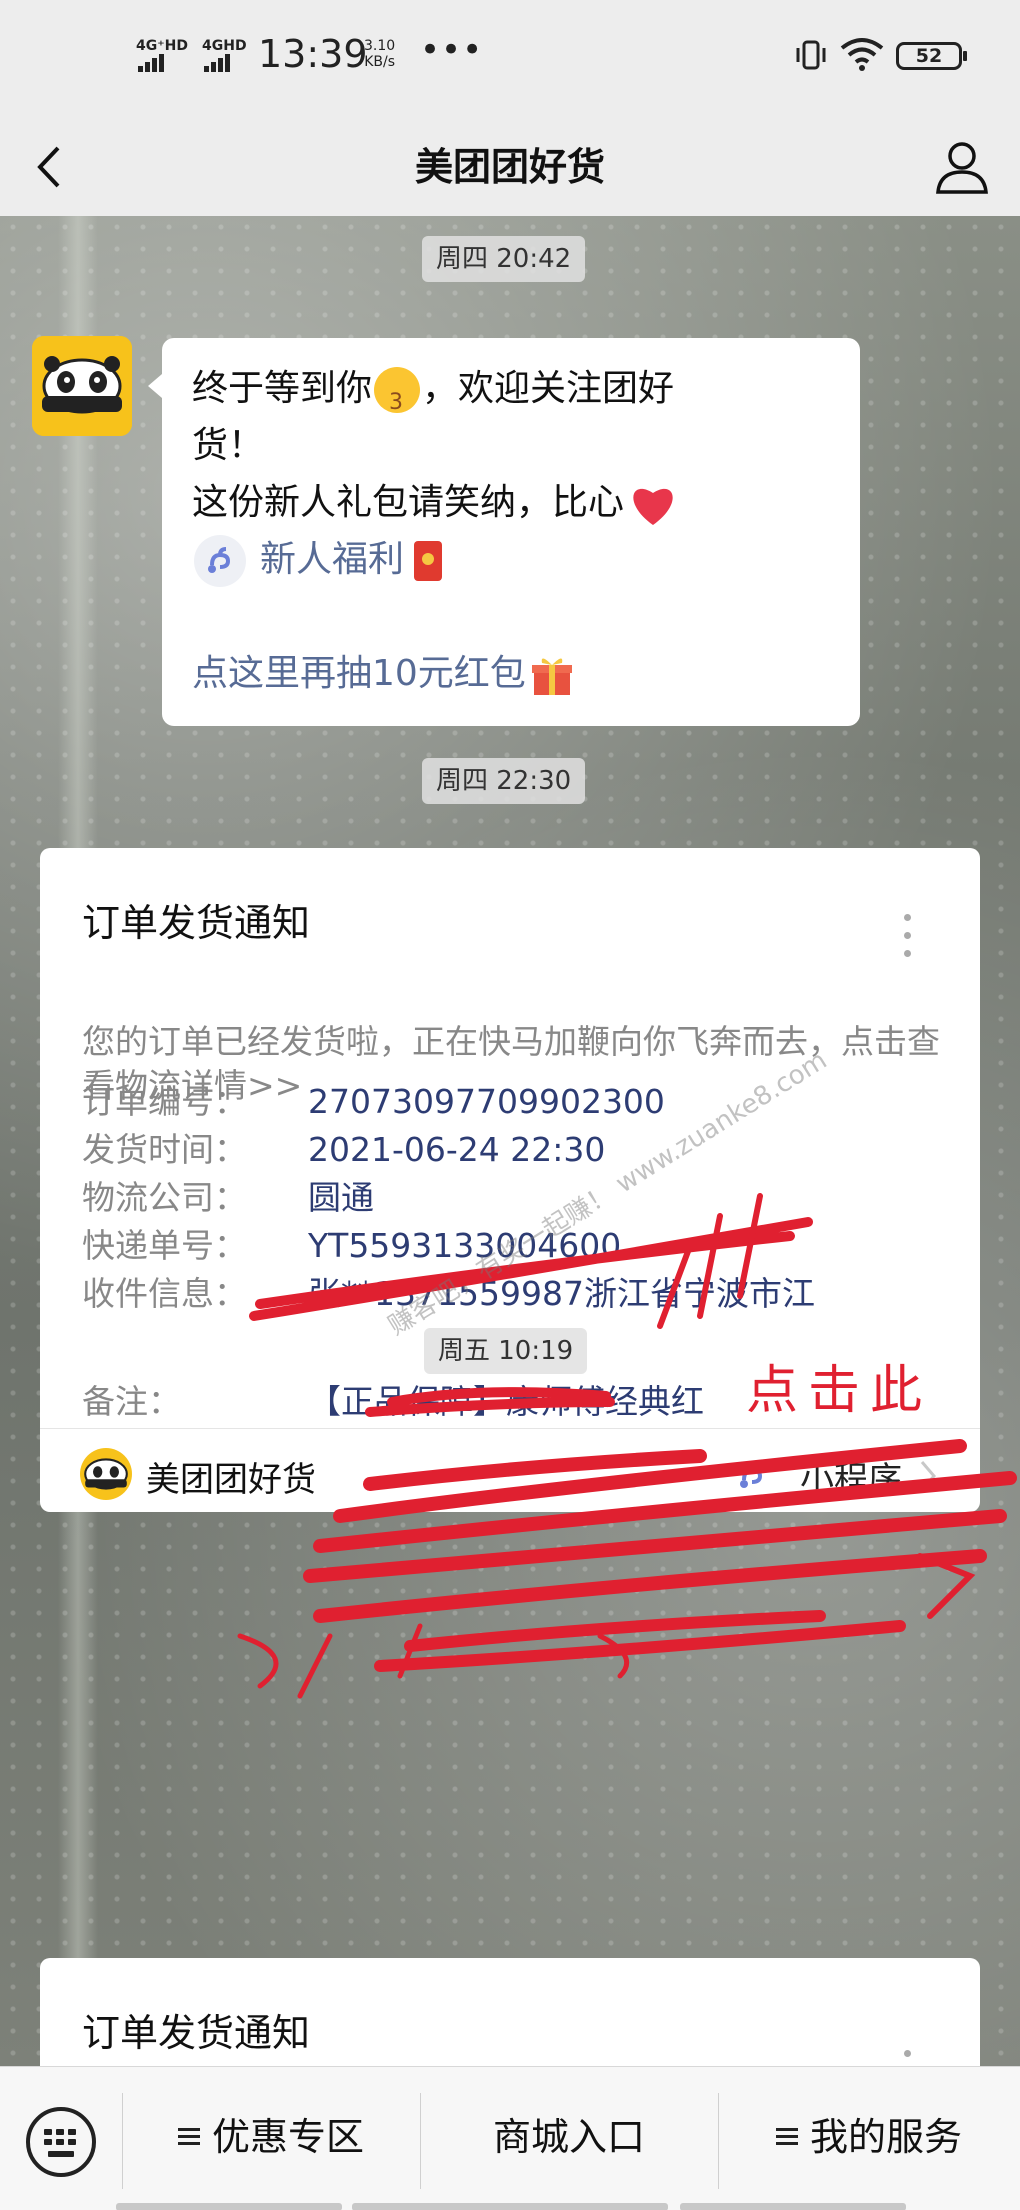  I want to click on message-line: 这份新人礼包请笑纳，比心, so click(511, 502).